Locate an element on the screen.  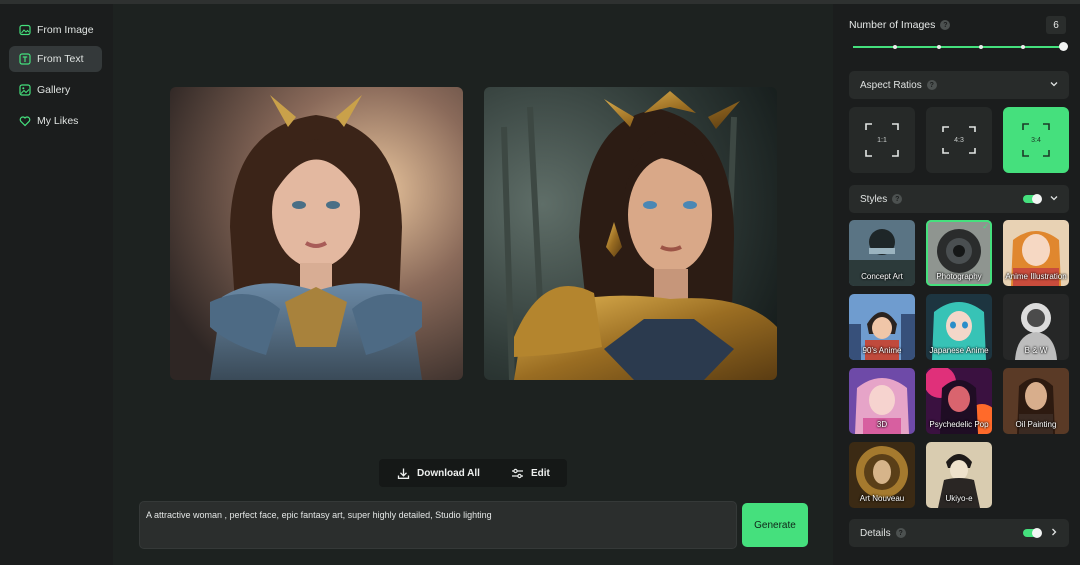
aspect-ratios-header: Aspect Ratios ? is located at coordinates (959, 85).